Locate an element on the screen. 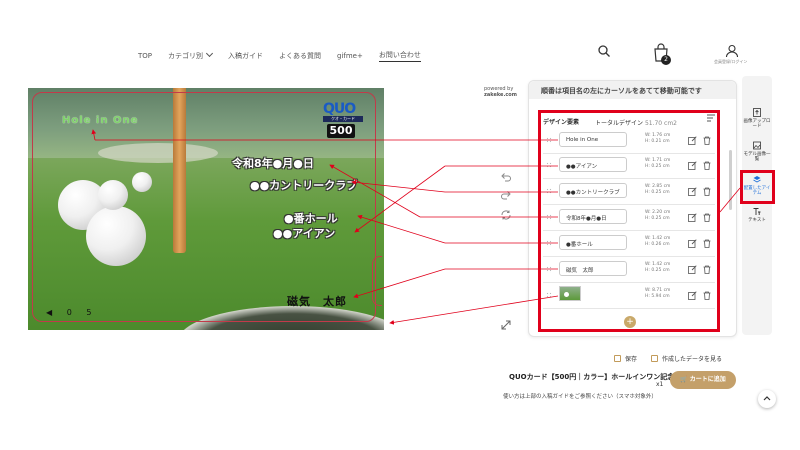  usage-hint: 使い方は上部の入稿ガイドをご参照ください（スマホ対象外） is located at coordinates (580, 397).